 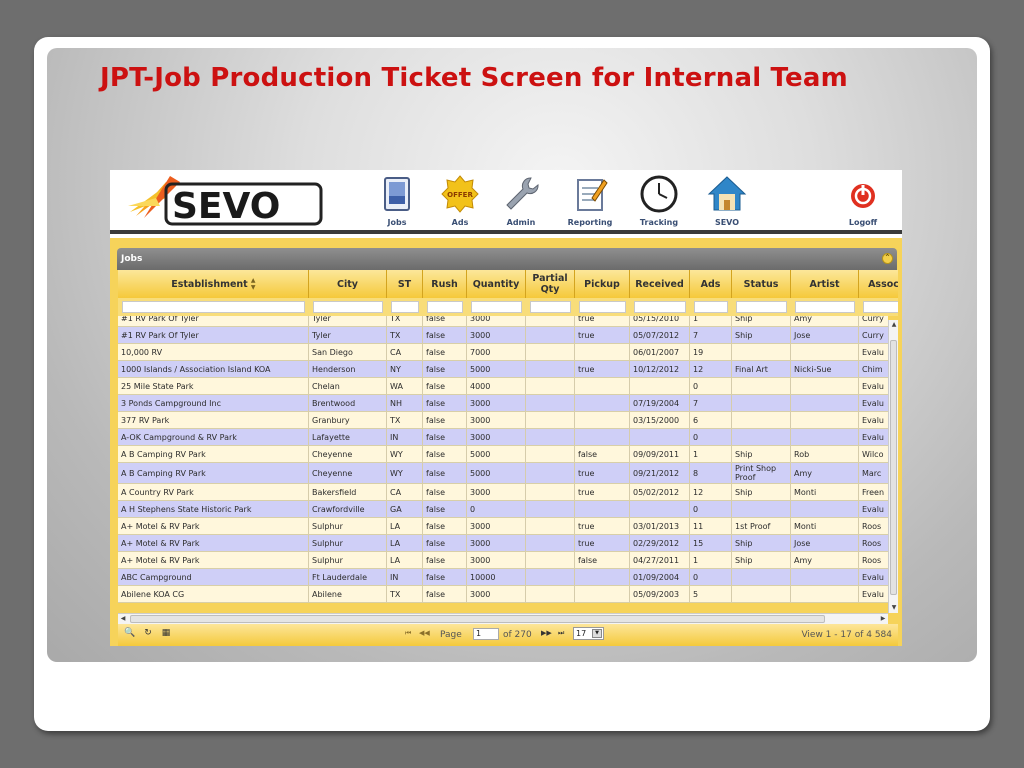 What do you see at coordinates (213, 335) in the screenshot?
I see `cell-establishment: #1 RV Park Of Tyler` at bounding box center [213, 335].